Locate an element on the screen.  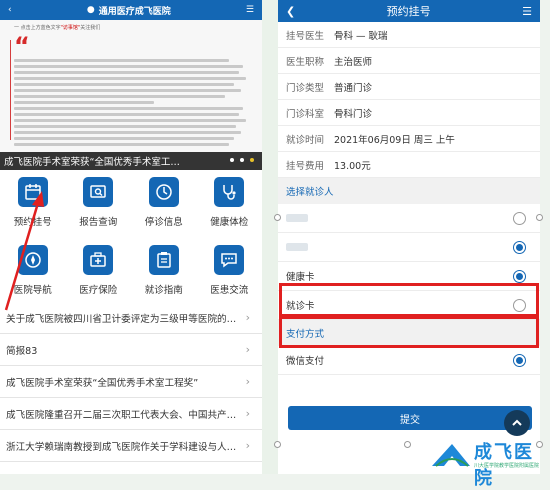
health-card-highlight is located at coordinates (409, 300).